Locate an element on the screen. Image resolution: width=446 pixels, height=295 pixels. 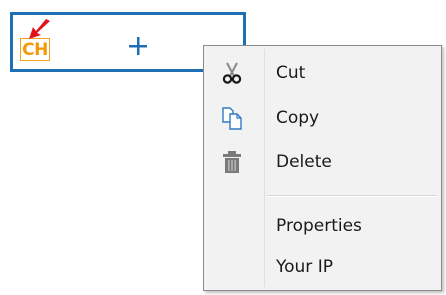
menu-item-properties: Properties is located at coordinates (322, 226).